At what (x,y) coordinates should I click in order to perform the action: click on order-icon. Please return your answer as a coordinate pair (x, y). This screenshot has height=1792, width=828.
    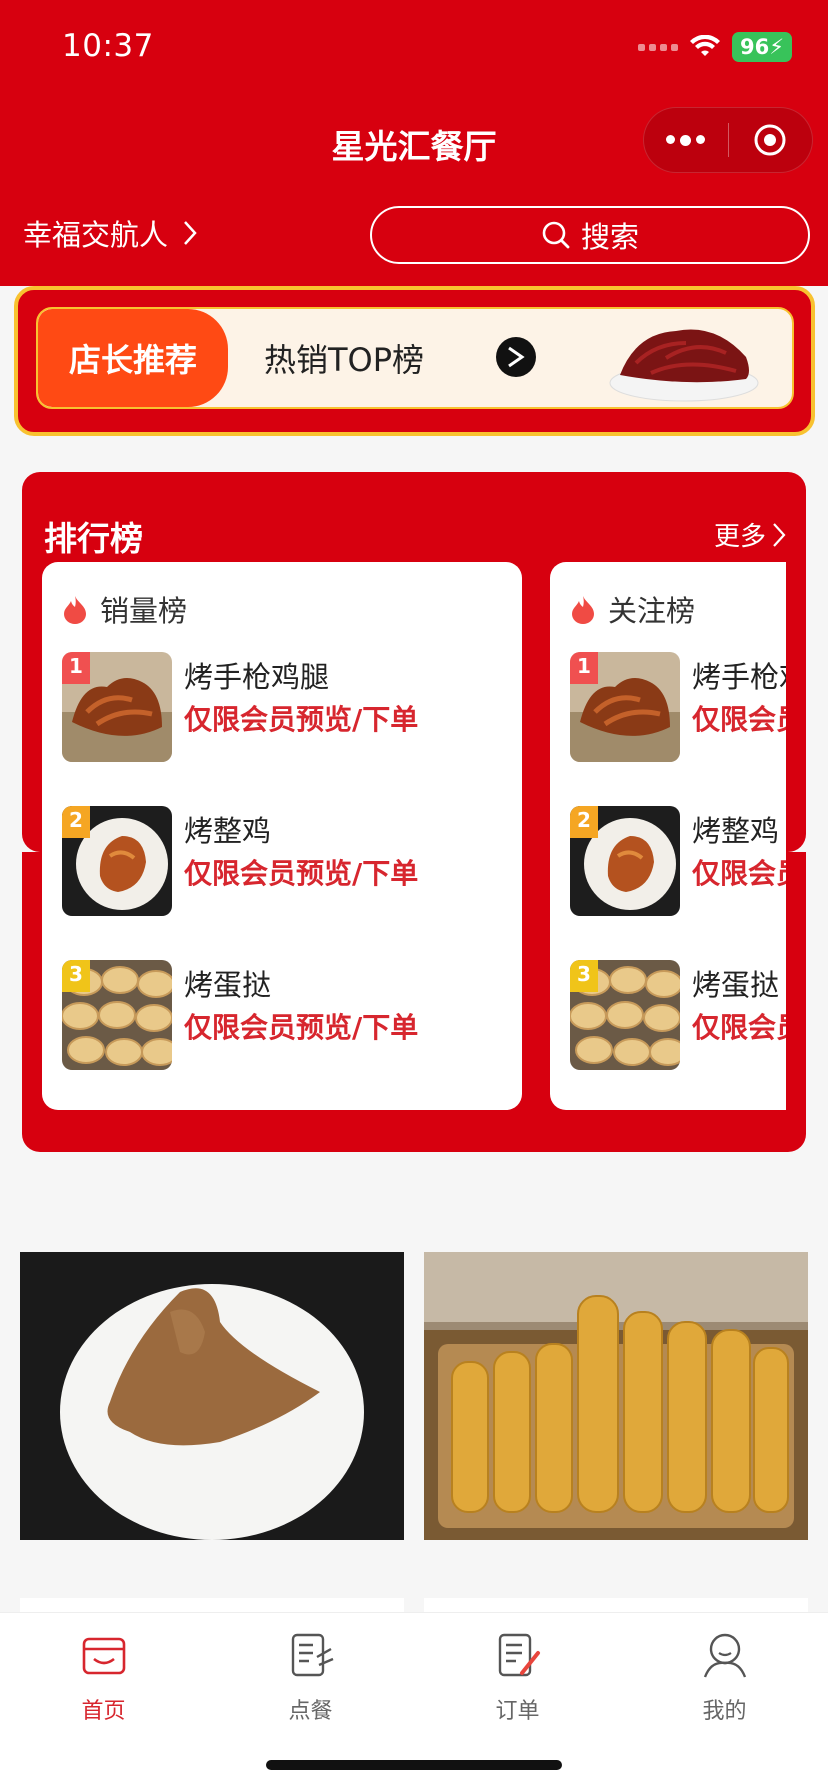
    Looking at the image, I should click on (519, 1655).